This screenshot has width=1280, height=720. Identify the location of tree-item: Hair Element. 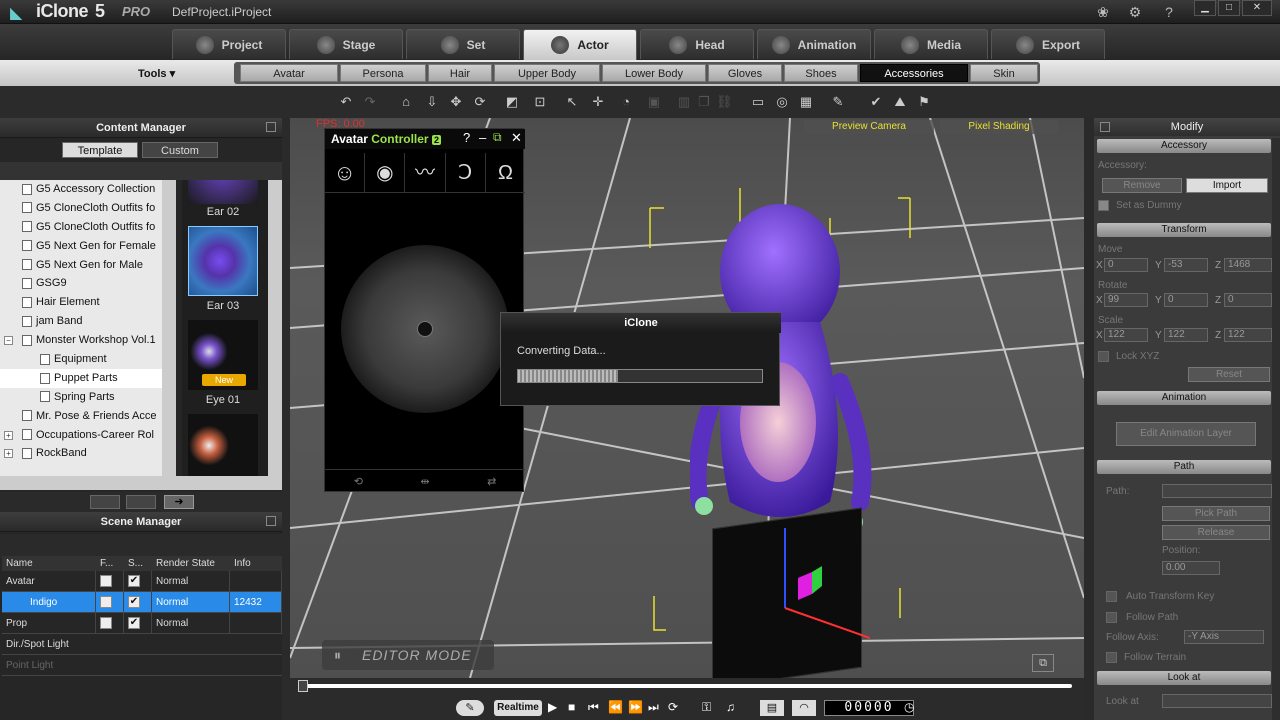
(88, 302).